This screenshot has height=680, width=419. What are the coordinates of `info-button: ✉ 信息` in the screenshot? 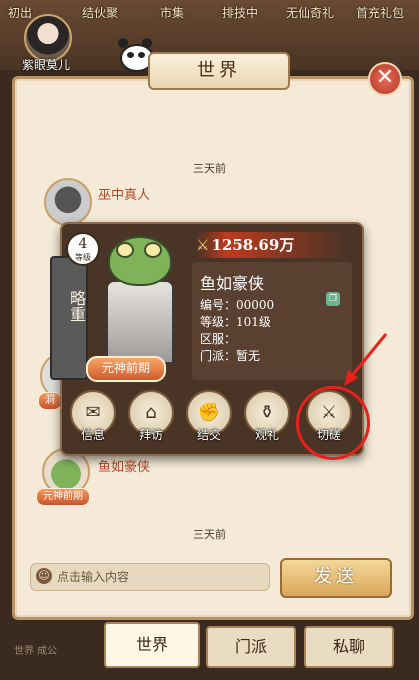 It's located at (93, 417).